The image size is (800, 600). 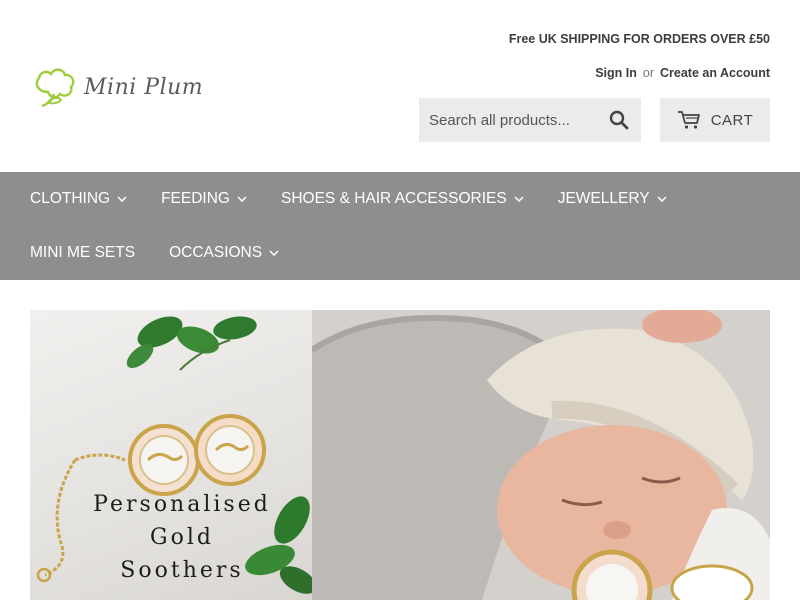 What do you see at coordinates (509, 120) in the screenshot?
I see `search-input` at bounding box center [509, 120].